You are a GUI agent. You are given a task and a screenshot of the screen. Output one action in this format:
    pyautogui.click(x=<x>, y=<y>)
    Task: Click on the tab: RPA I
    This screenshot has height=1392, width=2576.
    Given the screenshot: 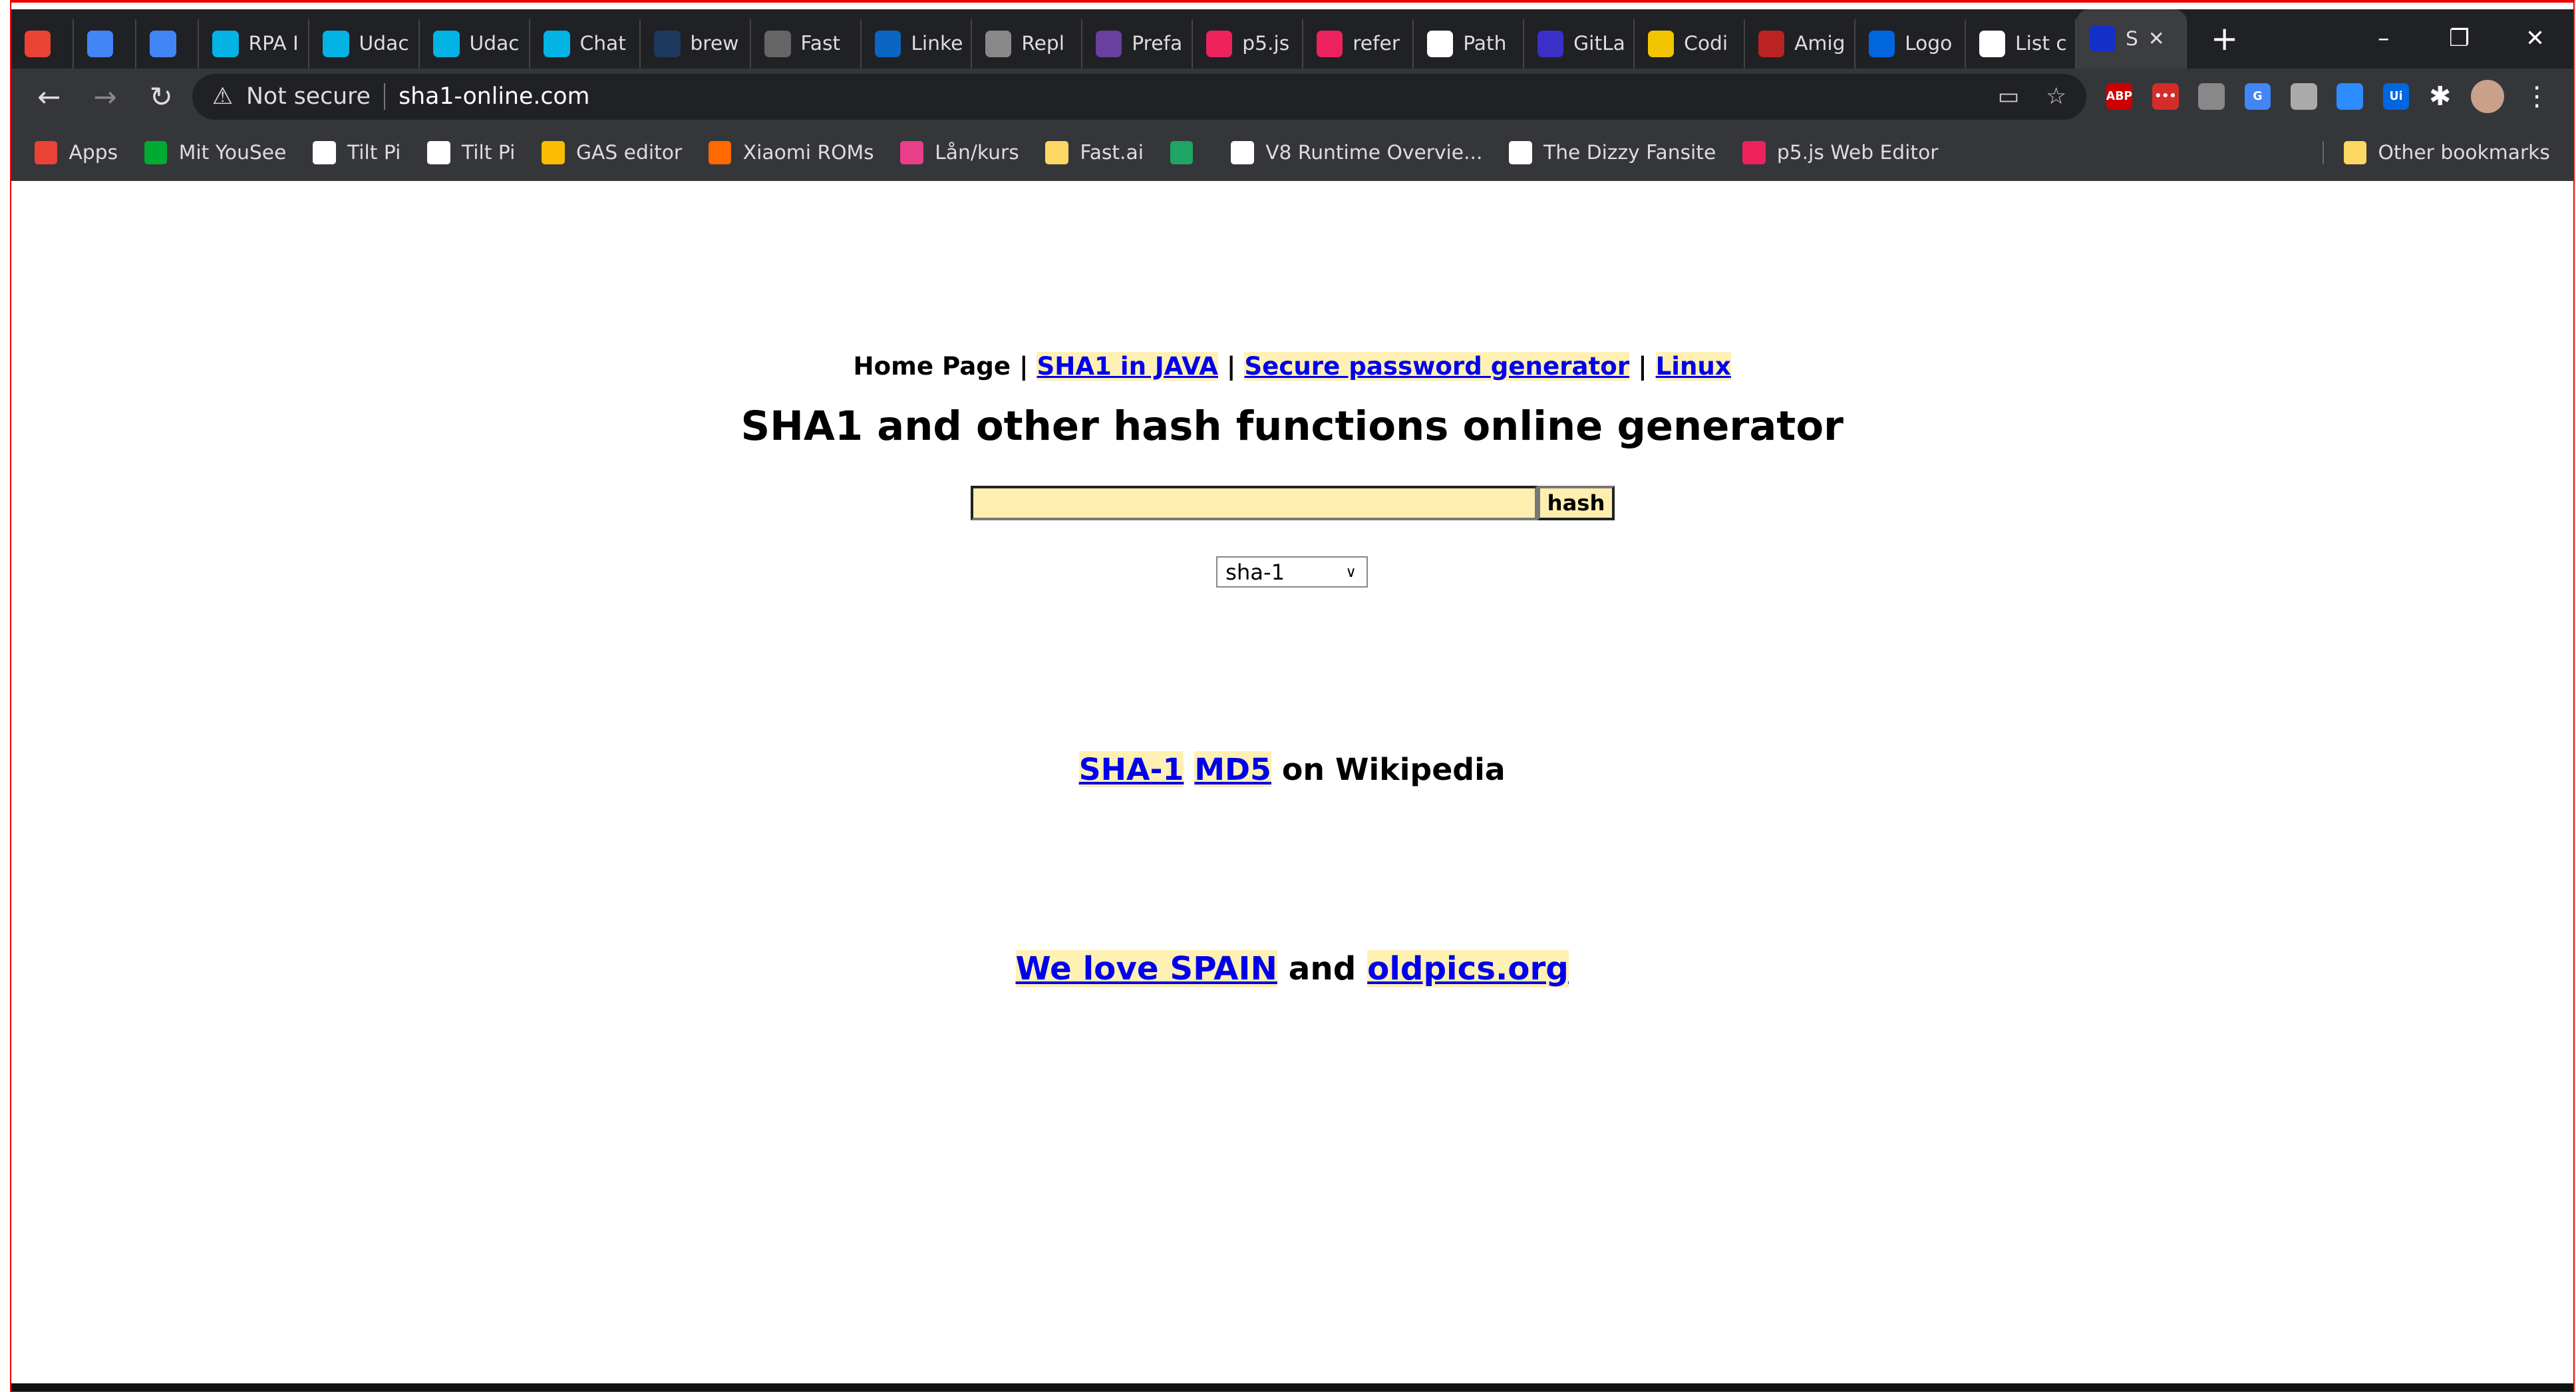 What is the action you would take?
    pyautogui.click(x=254, y=44)
    